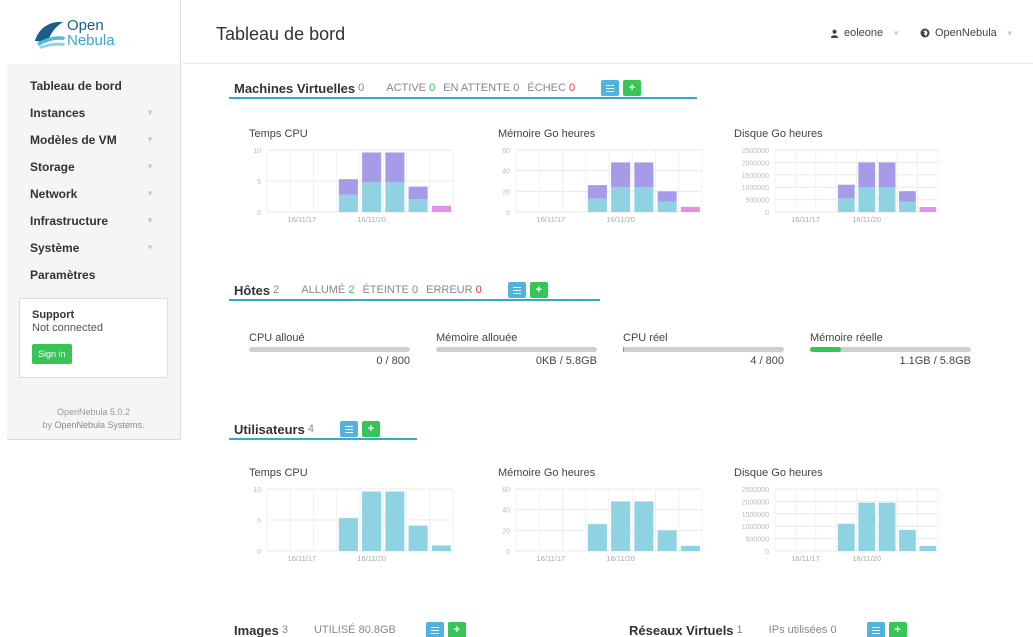 Image resolution: width=1033 pixels, height=637 pixels. I want to click on images-title: Images, so click(256, 630).